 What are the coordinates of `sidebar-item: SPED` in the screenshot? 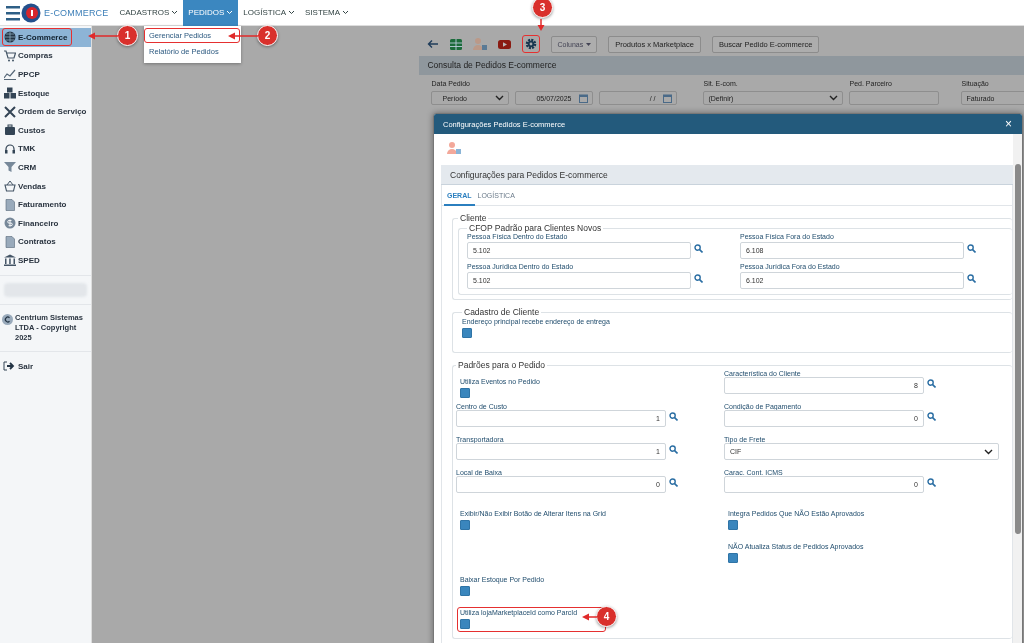 It's located at (46, 260).